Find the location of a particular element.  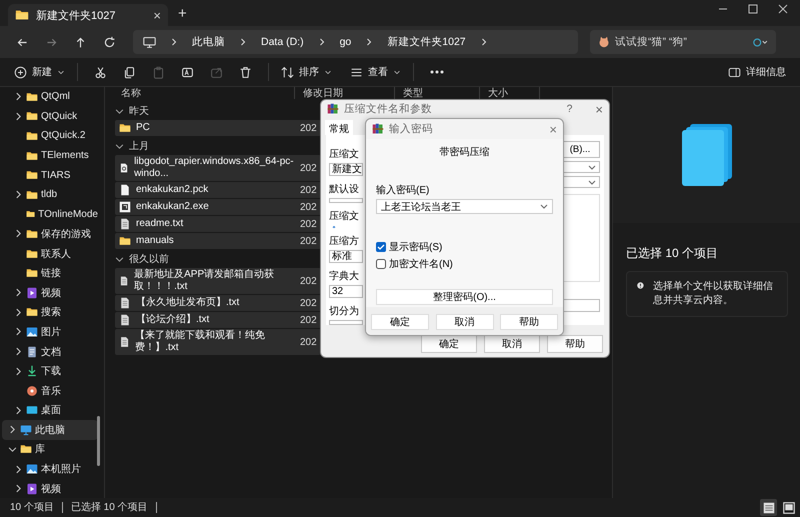

column-header: 名称 is located at coordinates (203, 93).